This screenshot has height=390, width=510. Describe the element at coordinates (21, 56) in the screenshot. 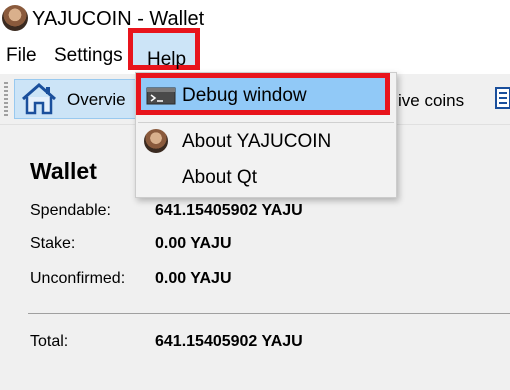

I see `menu-file: File` at that location.